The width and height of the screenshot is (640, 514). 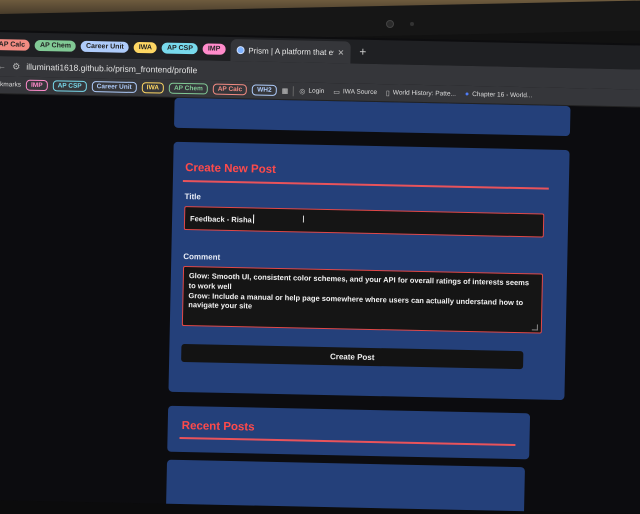 I want to click on bookmark-link: ▭ IWA Source, so click(x=355, y=92).